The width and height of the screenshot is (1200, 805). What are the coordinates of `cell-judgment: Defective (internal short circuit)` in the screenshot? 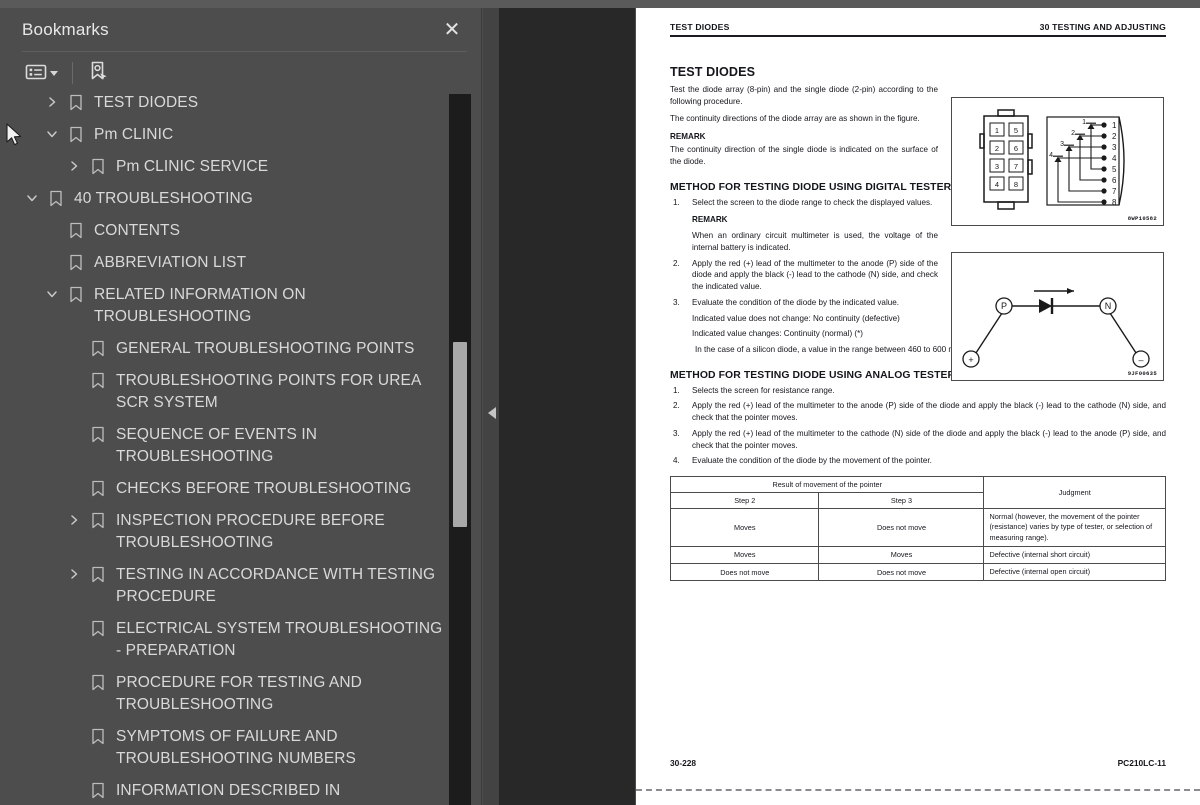 It's located at (1074, 554).